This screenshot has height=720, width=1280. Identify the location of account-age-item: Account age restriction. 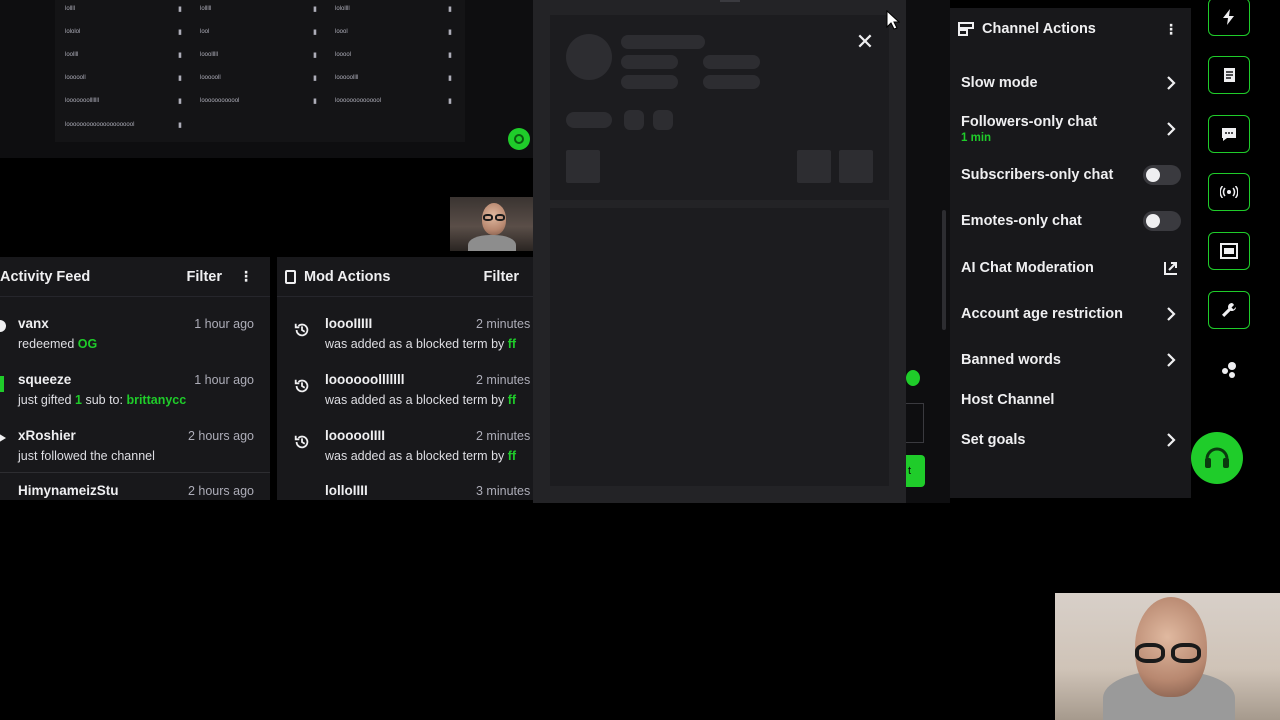
(1070, 314).